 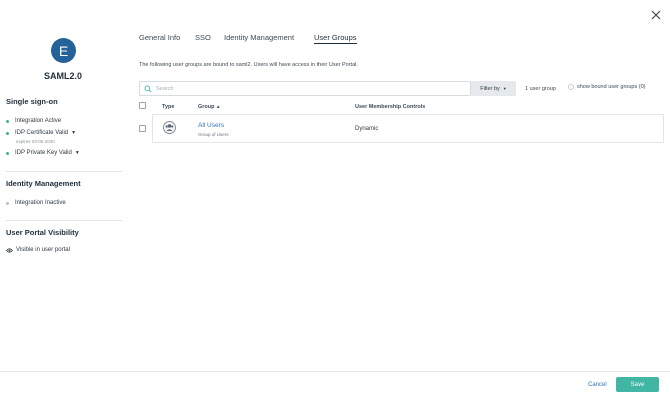 I want to click on cancel-button: Cancel, so click(x=597, y=385).